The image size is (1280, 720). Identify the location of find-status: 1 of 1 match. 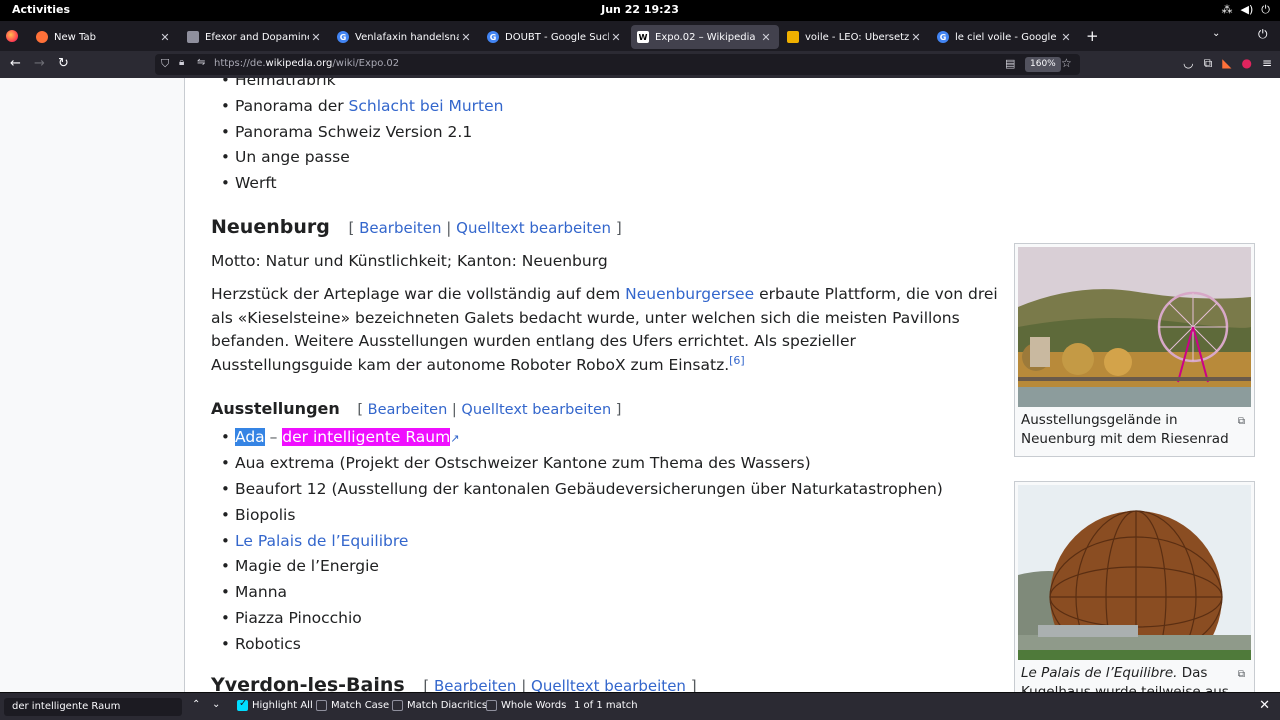
(606, 705).